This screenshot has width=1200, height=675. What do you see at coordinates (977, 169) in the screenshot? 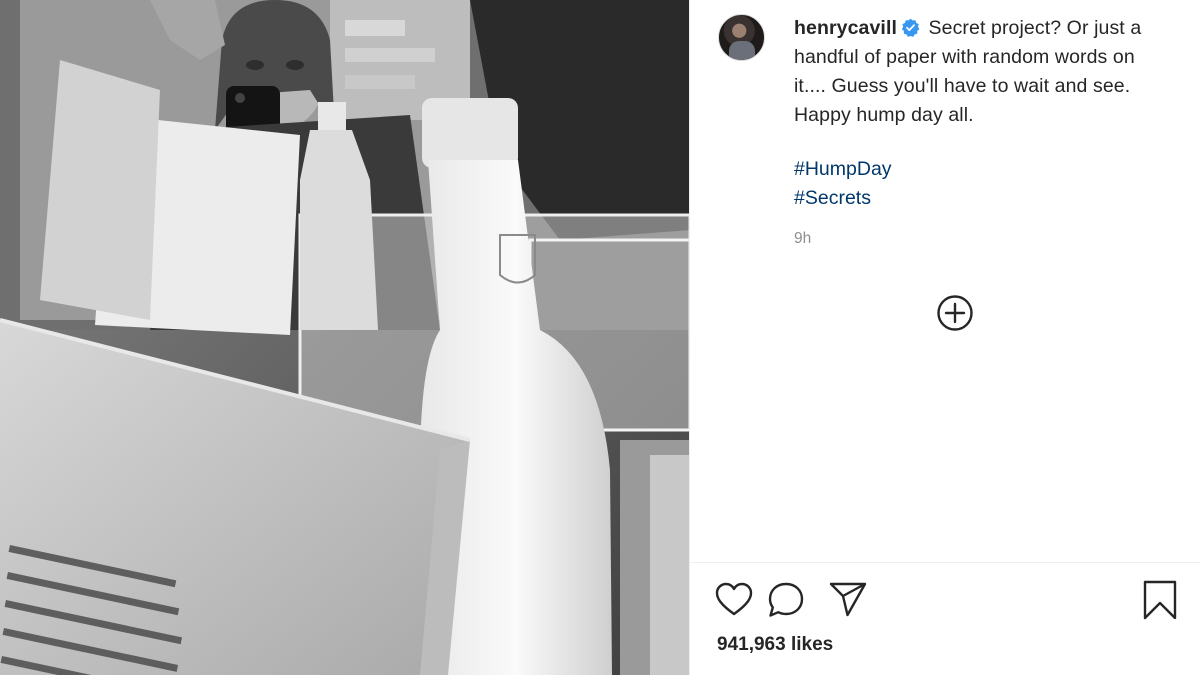
I see `hashtag-humpday: #HumpDay` at bounding box center [977, 169].